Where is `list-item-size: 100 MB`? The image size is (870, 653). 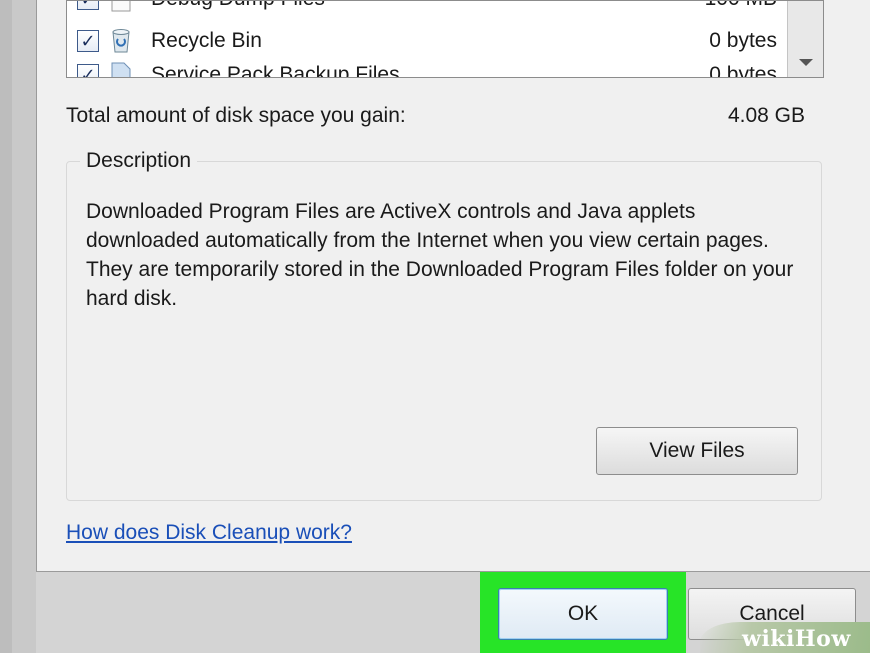 list-item-size: 100 MB is located at coordinates (741, 8).